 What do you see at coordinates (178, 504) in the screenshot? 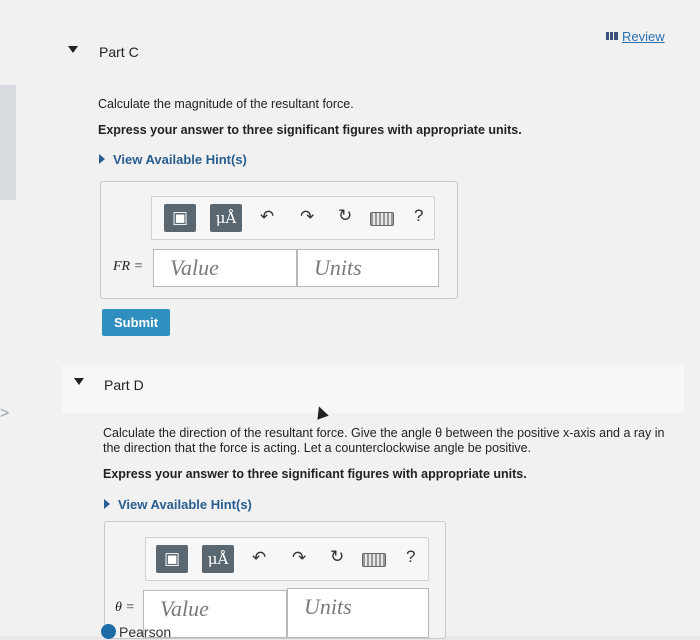
I see `part-d-hint-link: View Available Hint(s)` at bounding box center [178, 504].